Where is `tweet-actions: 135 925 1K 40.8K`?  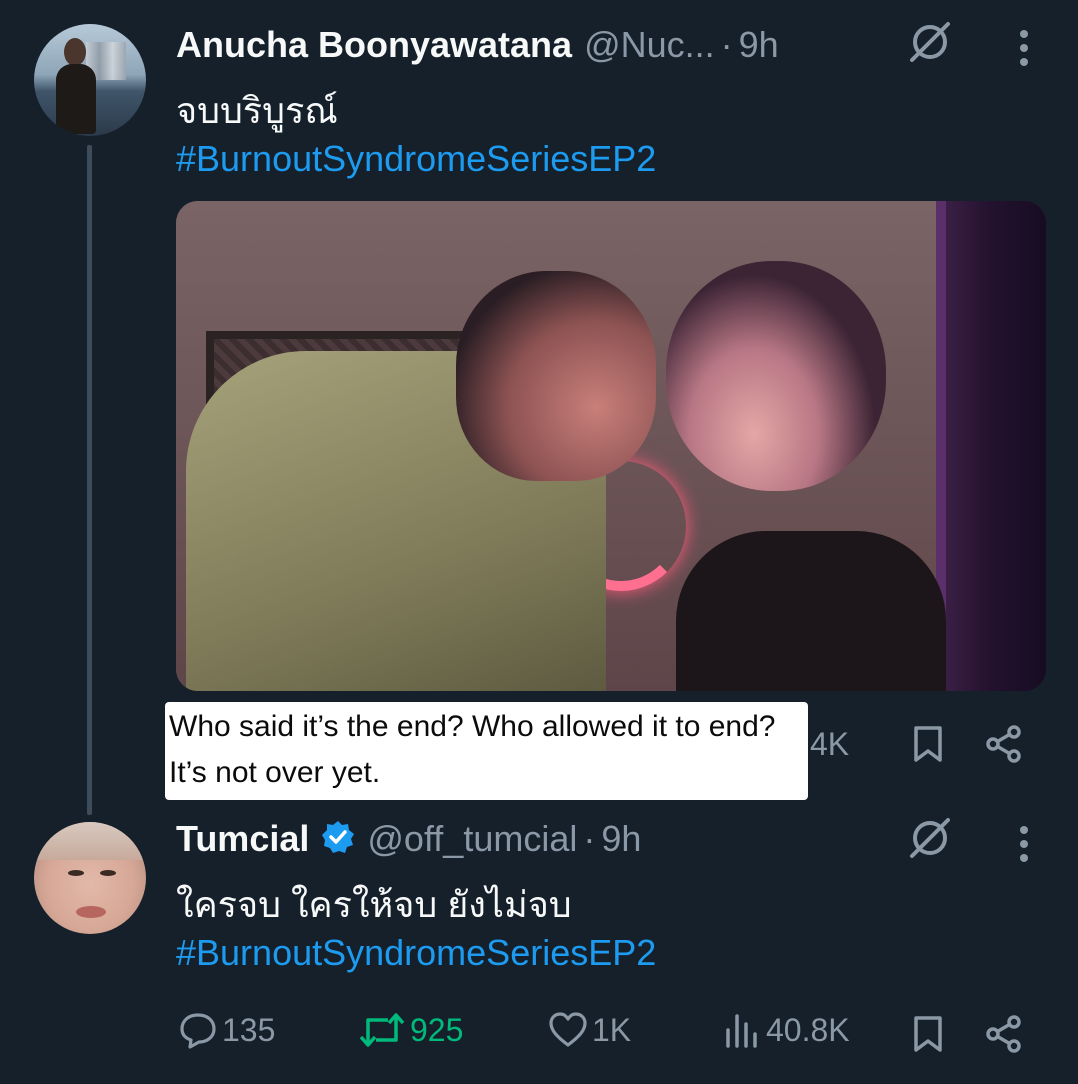 tweet-actions: 135 925 1K 40.8K is located at coordinates (539, 1031).